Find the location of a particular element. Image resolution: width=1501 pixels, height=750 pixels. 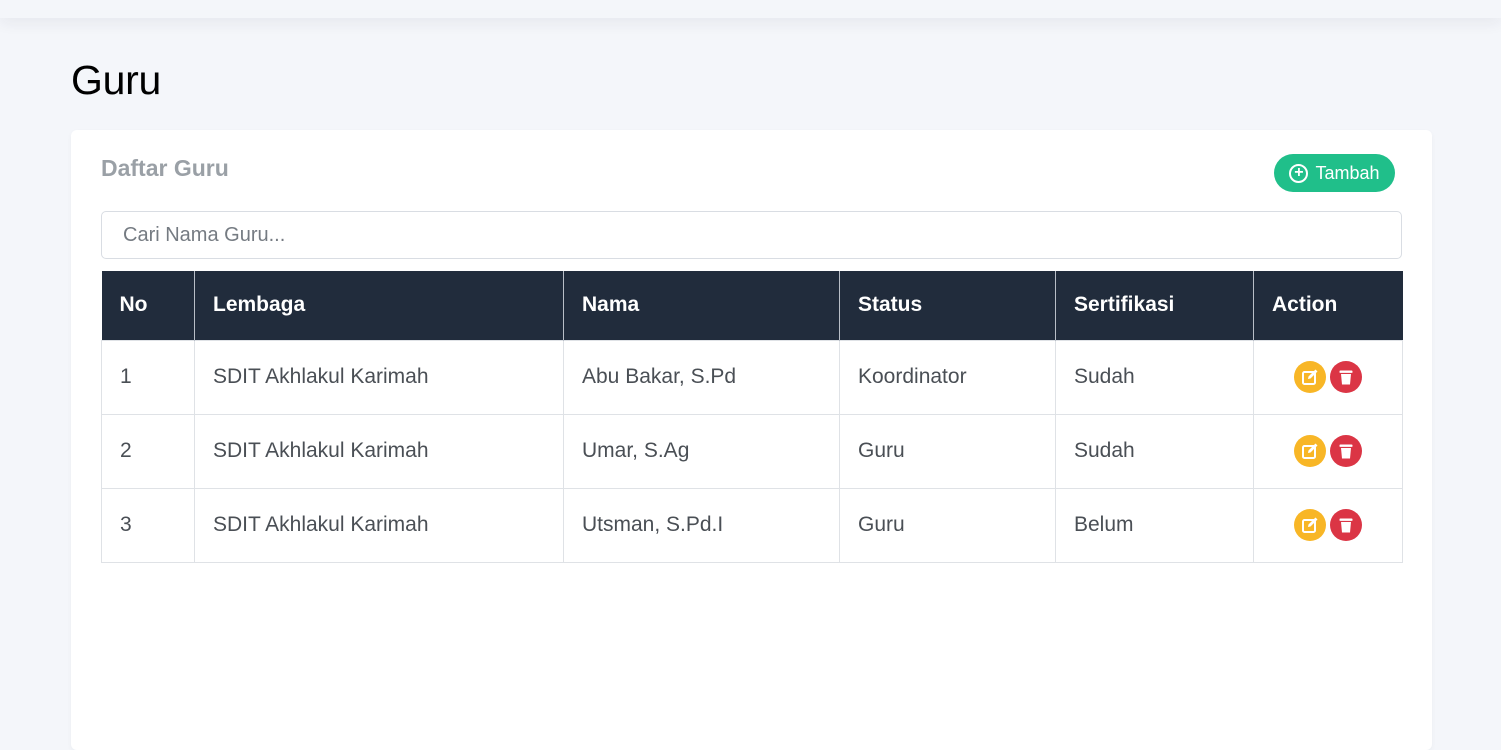

cell-nama: Utsman, S.Pd.I is located at coordinates (701, 525).